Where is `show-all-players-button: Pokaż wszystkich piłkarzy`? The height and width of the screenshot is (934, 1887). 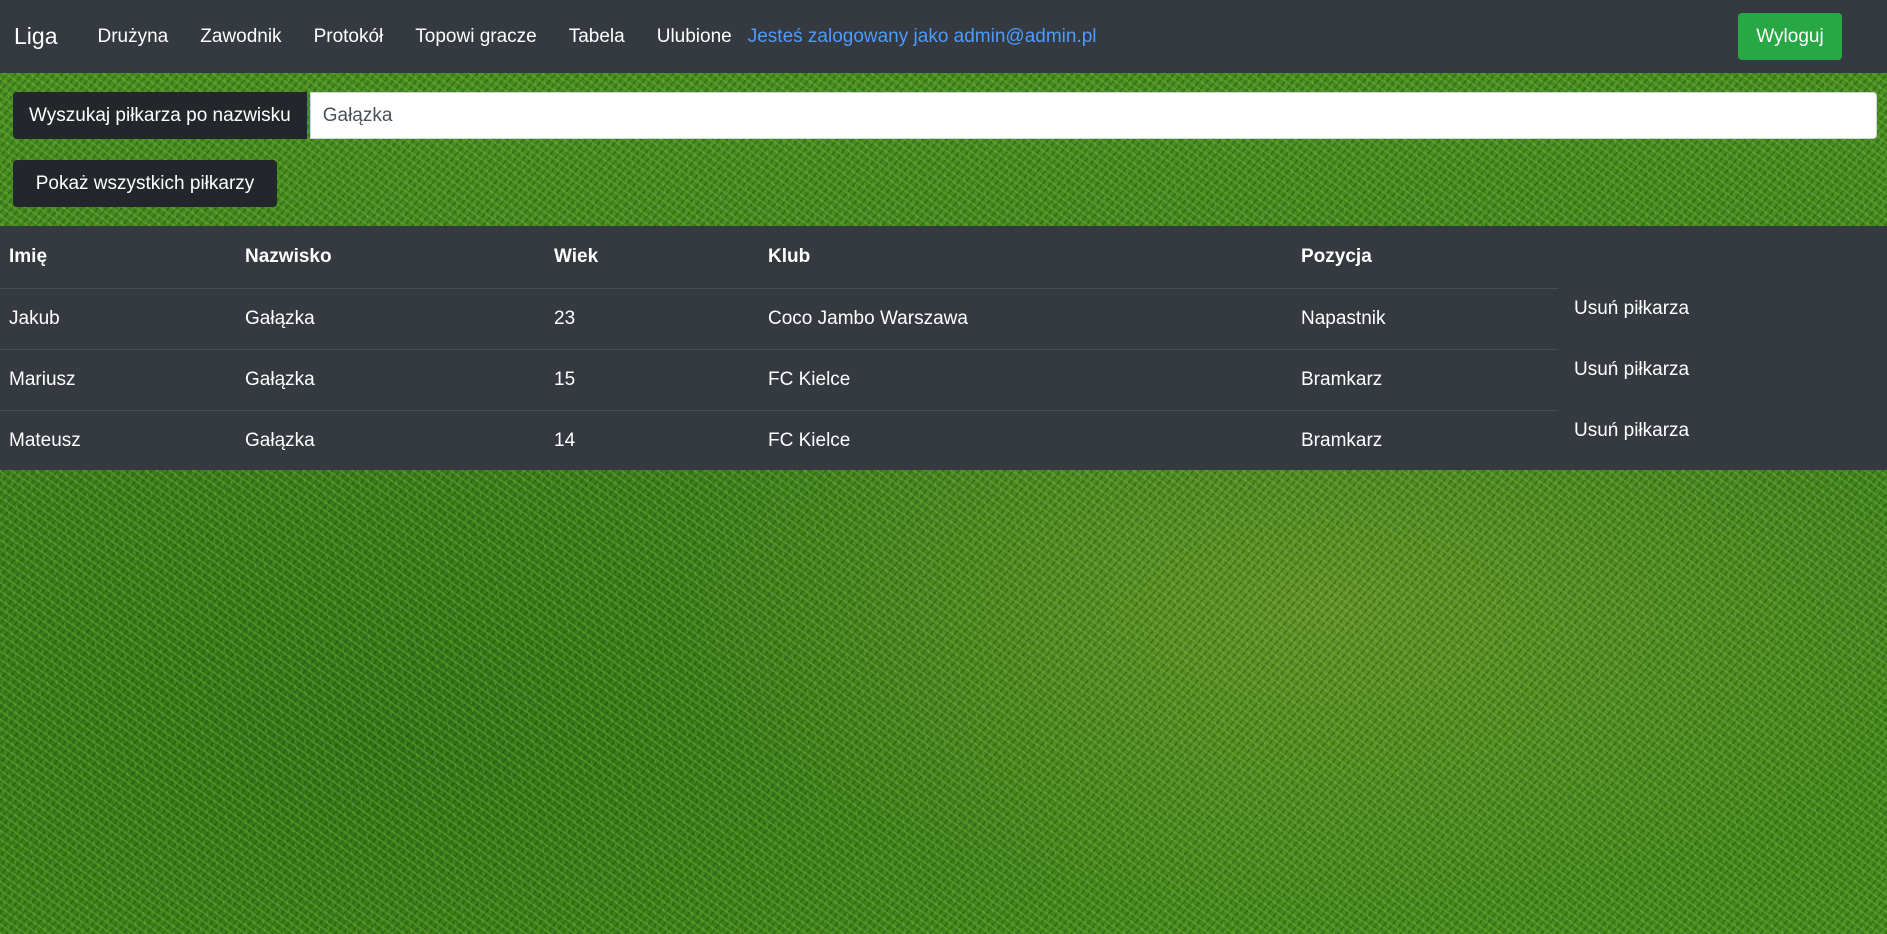 show-all-players-button: Pokaż wszystkich piłkarzy is located at coordinates (145, 183).